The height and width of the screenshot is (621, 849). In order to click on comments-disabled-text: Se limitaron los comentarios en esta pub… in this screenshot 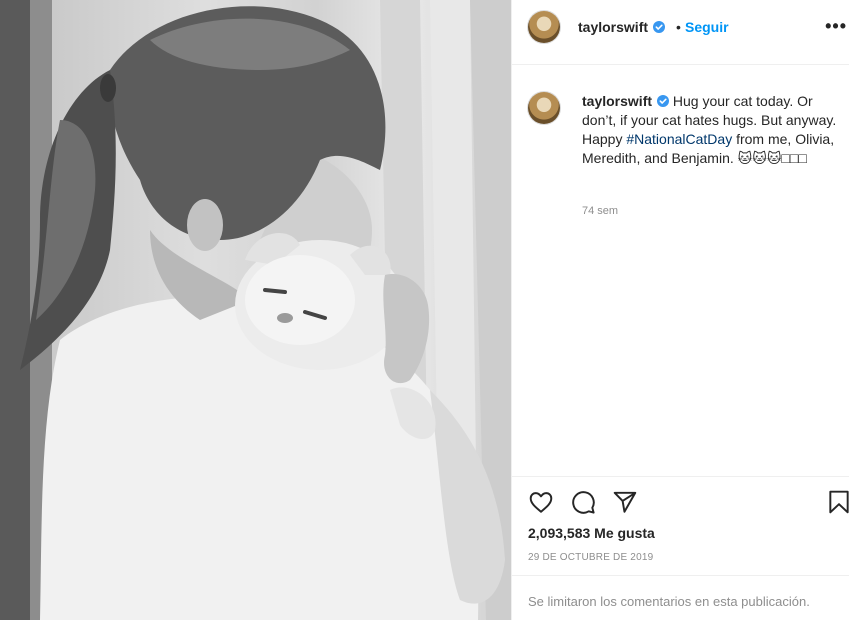, I will do `click(669, 601)`.